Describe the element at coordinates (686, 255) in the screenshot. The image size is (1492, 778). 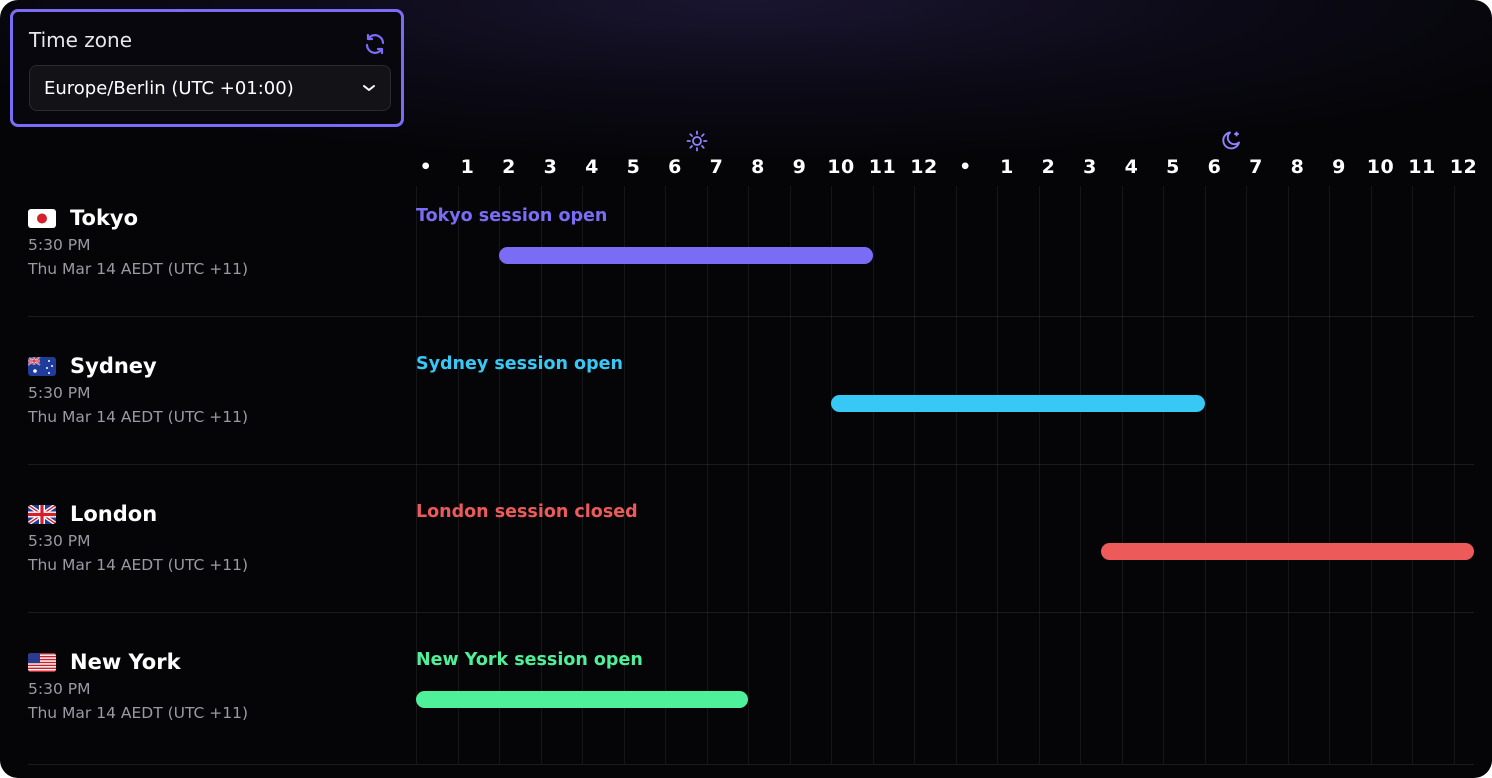
I see `session-bar-tokyo` at that location.